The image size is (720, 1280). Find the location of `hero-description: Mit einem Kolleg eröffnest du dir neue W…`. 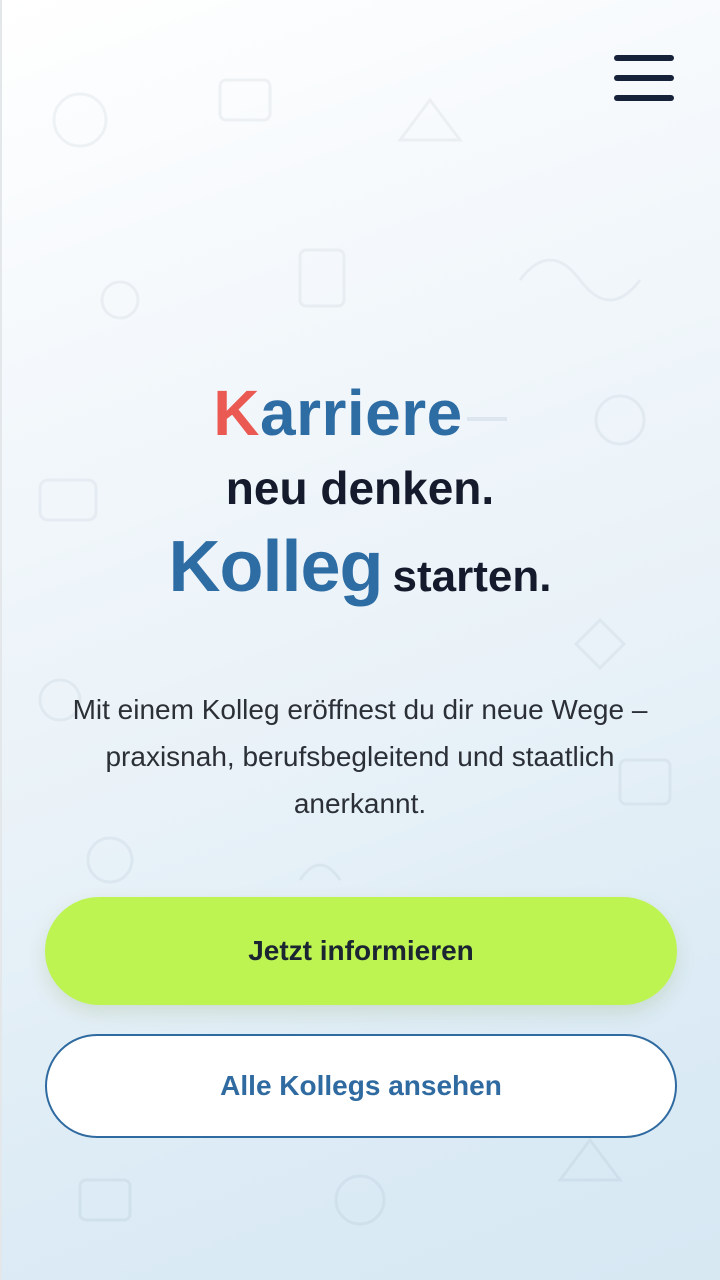

hero-description: Mit einem Kolleg eröffnest du dir neue W… is located at coordinates (360, 756).